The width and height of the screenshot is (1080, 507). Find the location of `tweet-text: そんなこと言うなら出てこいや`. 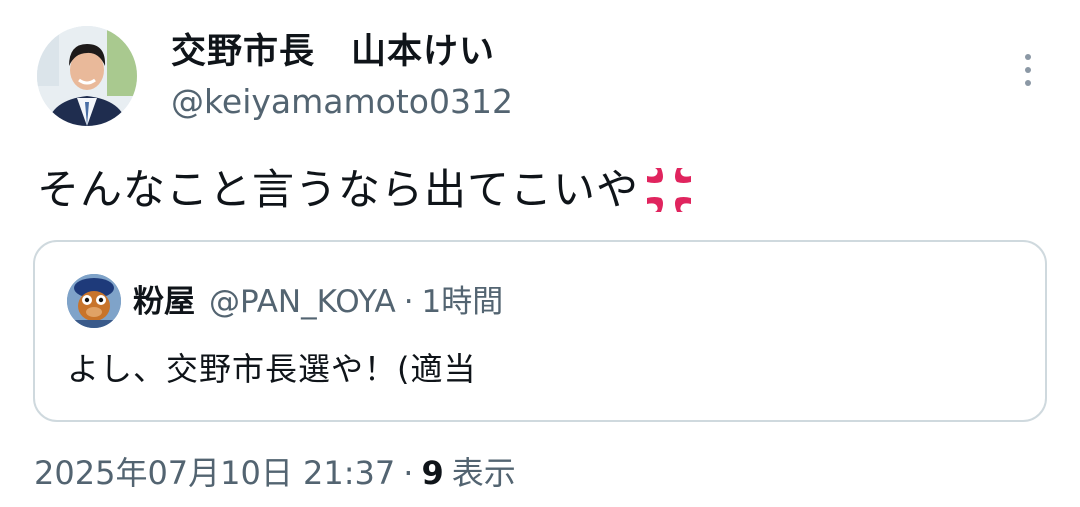

tweet-text: そんなこと言うなら出てこいや is located at coordinates (338, 189).